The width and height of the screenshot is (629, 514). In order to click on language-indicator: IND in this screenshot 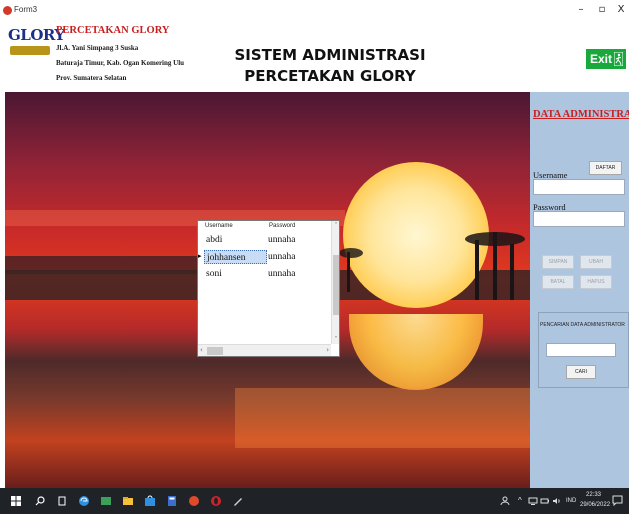, I will do `click(571, 501)`.